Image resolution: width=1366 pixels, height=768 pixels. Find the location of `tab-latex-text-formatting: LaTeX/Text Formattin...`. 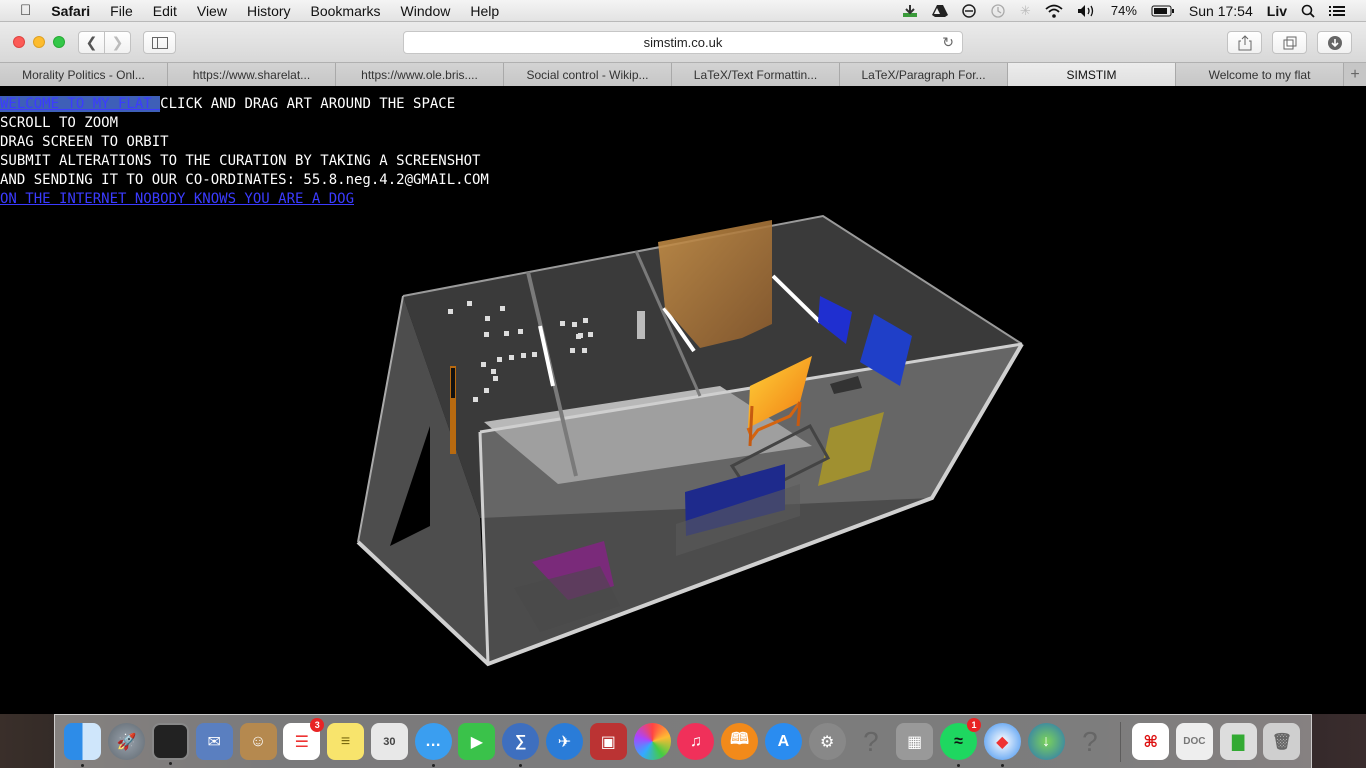

tab-latex-text-formatting: LaTeX/Text Formattin... is located at coordinates (756, 74).